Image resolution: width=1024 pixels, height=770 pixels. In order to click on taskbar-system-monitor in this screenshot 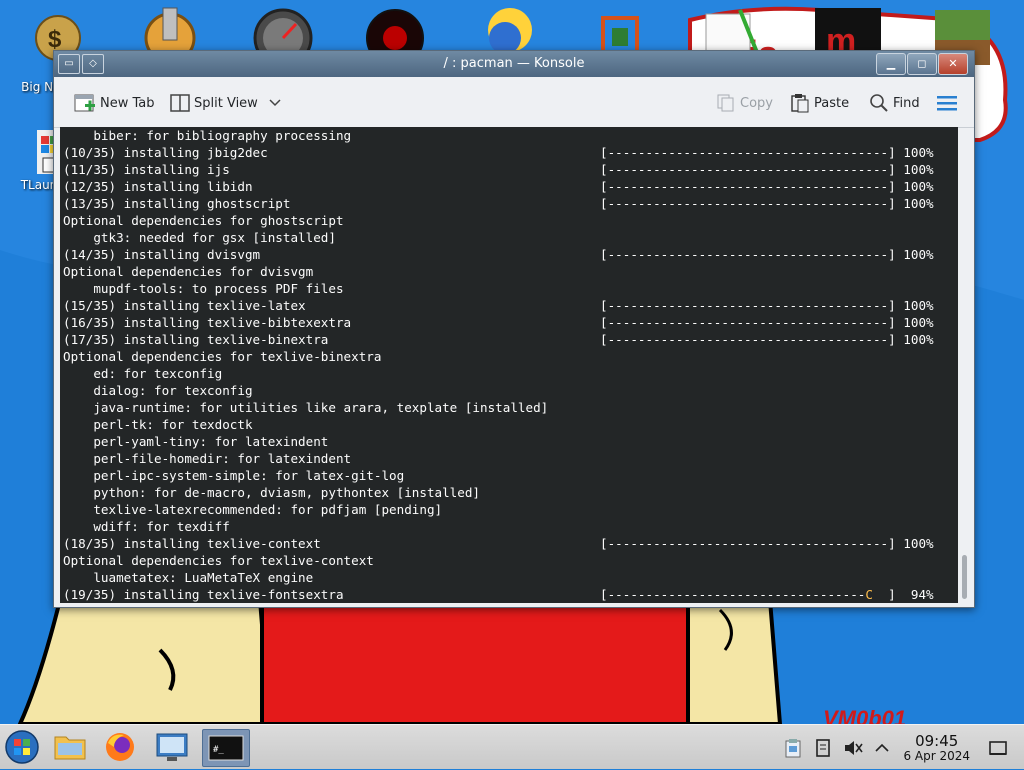, I will do `click(172, 747)`.